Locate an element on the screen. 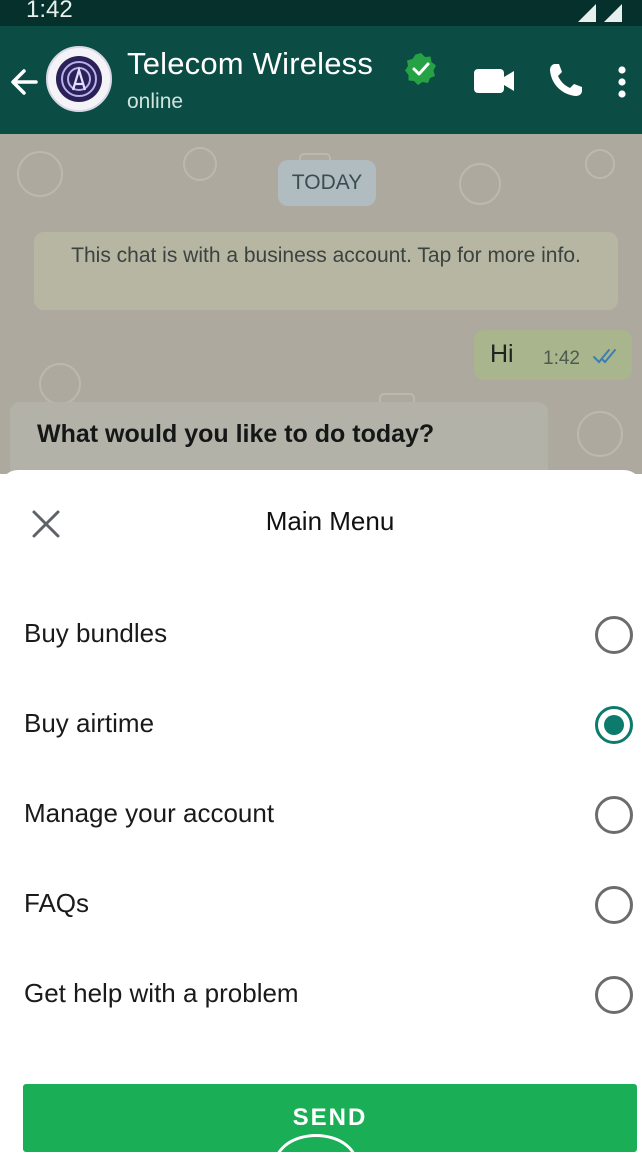 This screenshot has height=1160, width=642. option-label: Buy bundles is located at coordinates (96, 633).